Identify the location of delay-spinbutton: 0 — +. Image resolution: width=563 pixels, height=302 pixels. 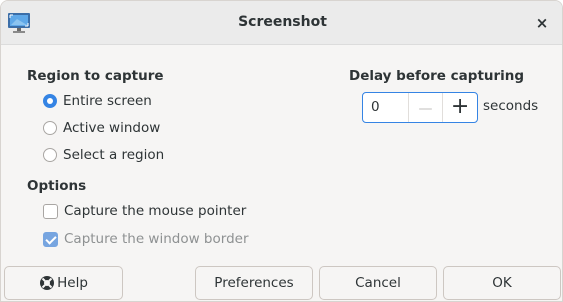
(420, 107).